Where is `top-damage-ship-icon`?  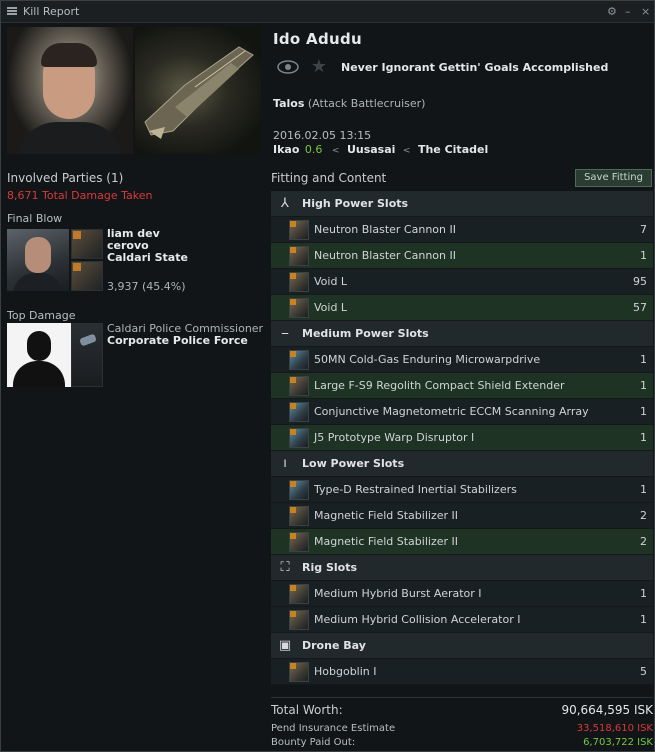 top-damage-ship-icon is located at coordinates (87, 355).